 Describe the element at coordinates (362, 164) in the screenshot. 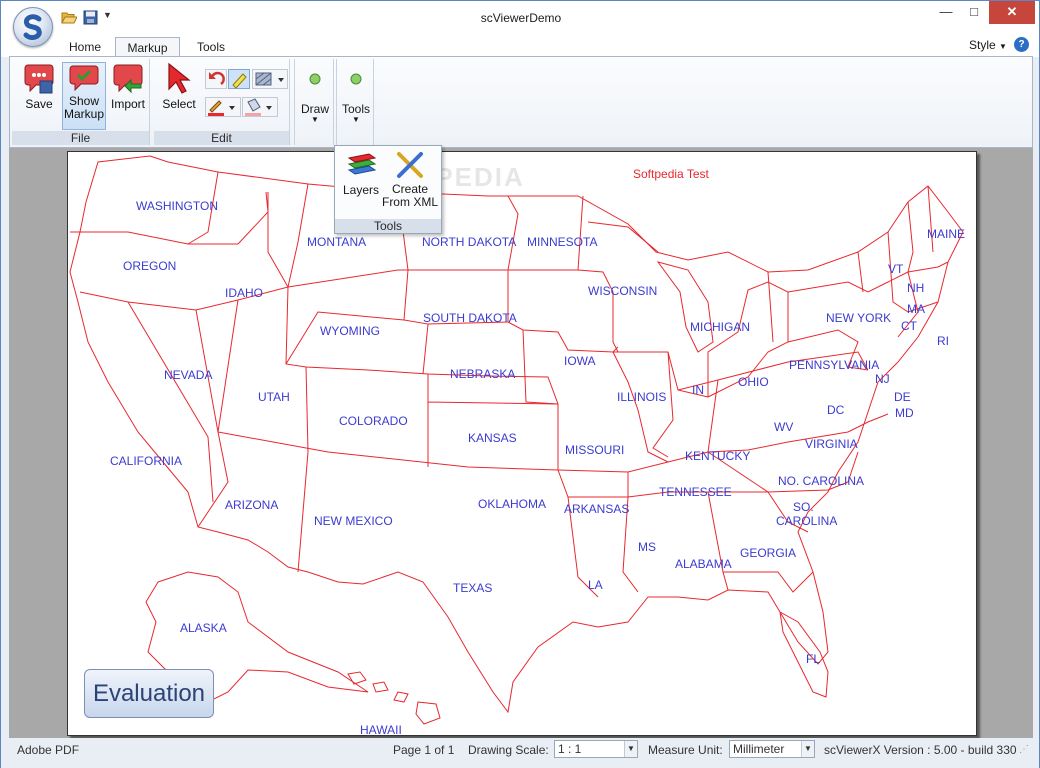

I see `layers-icon` at that location.